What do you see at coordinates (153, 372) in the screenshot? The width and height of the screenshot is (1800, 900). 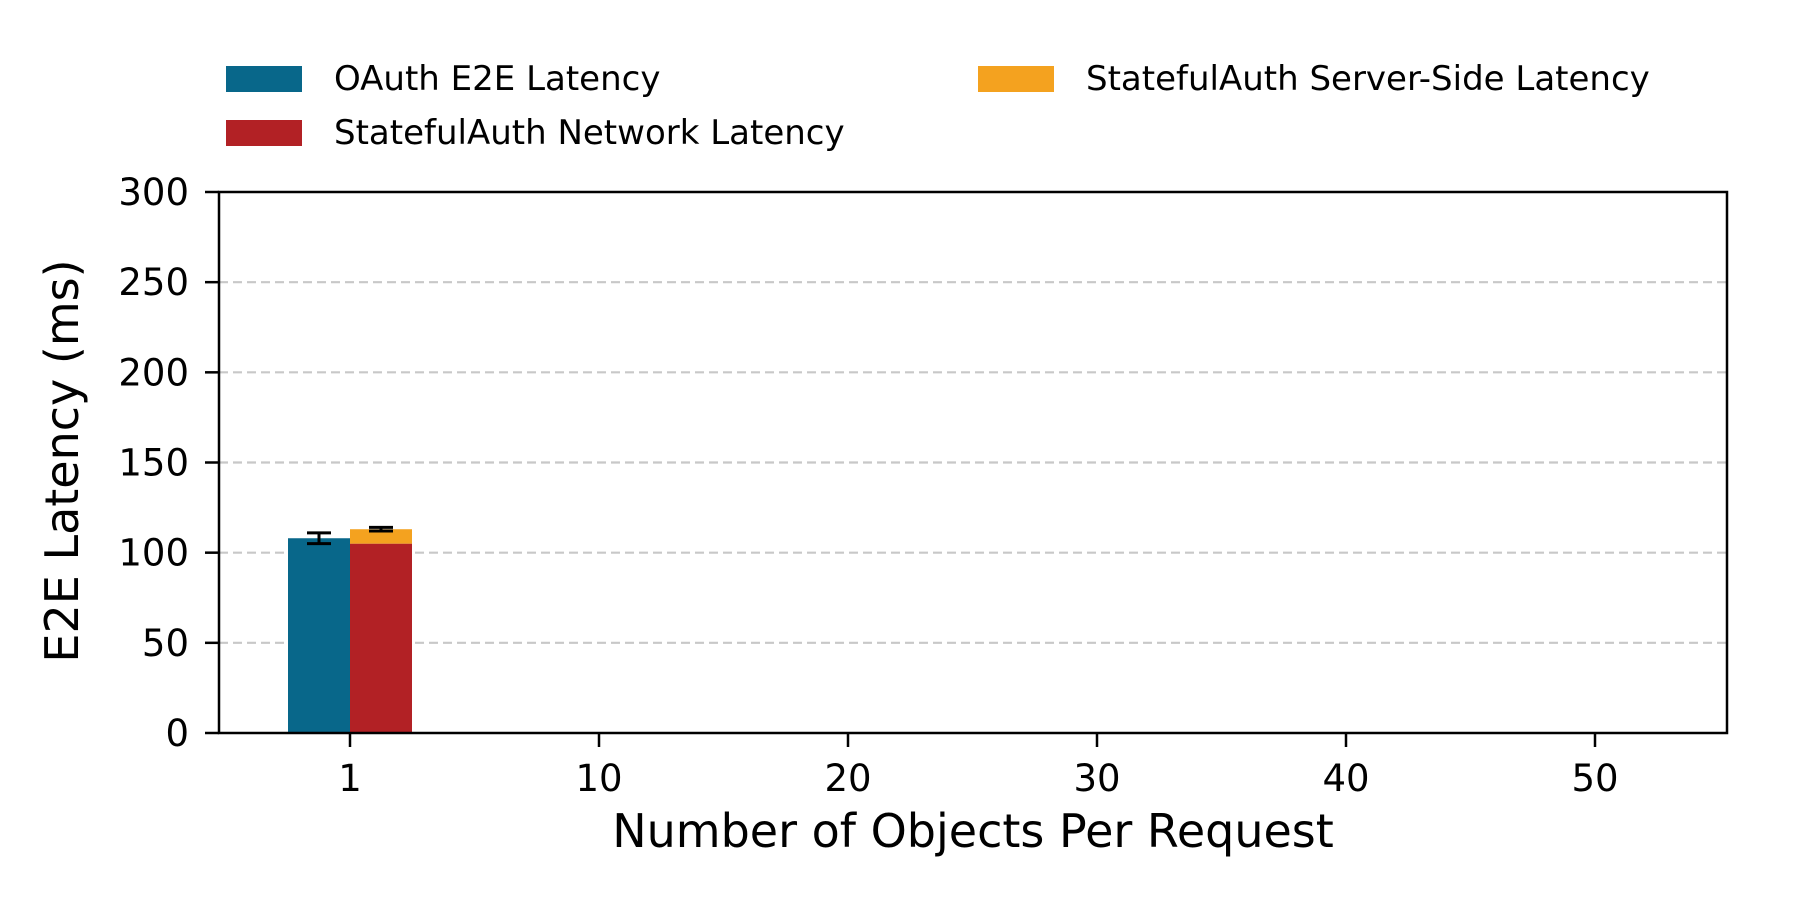 I see `y-tick-label: 200` at bounding box center [153, 372].